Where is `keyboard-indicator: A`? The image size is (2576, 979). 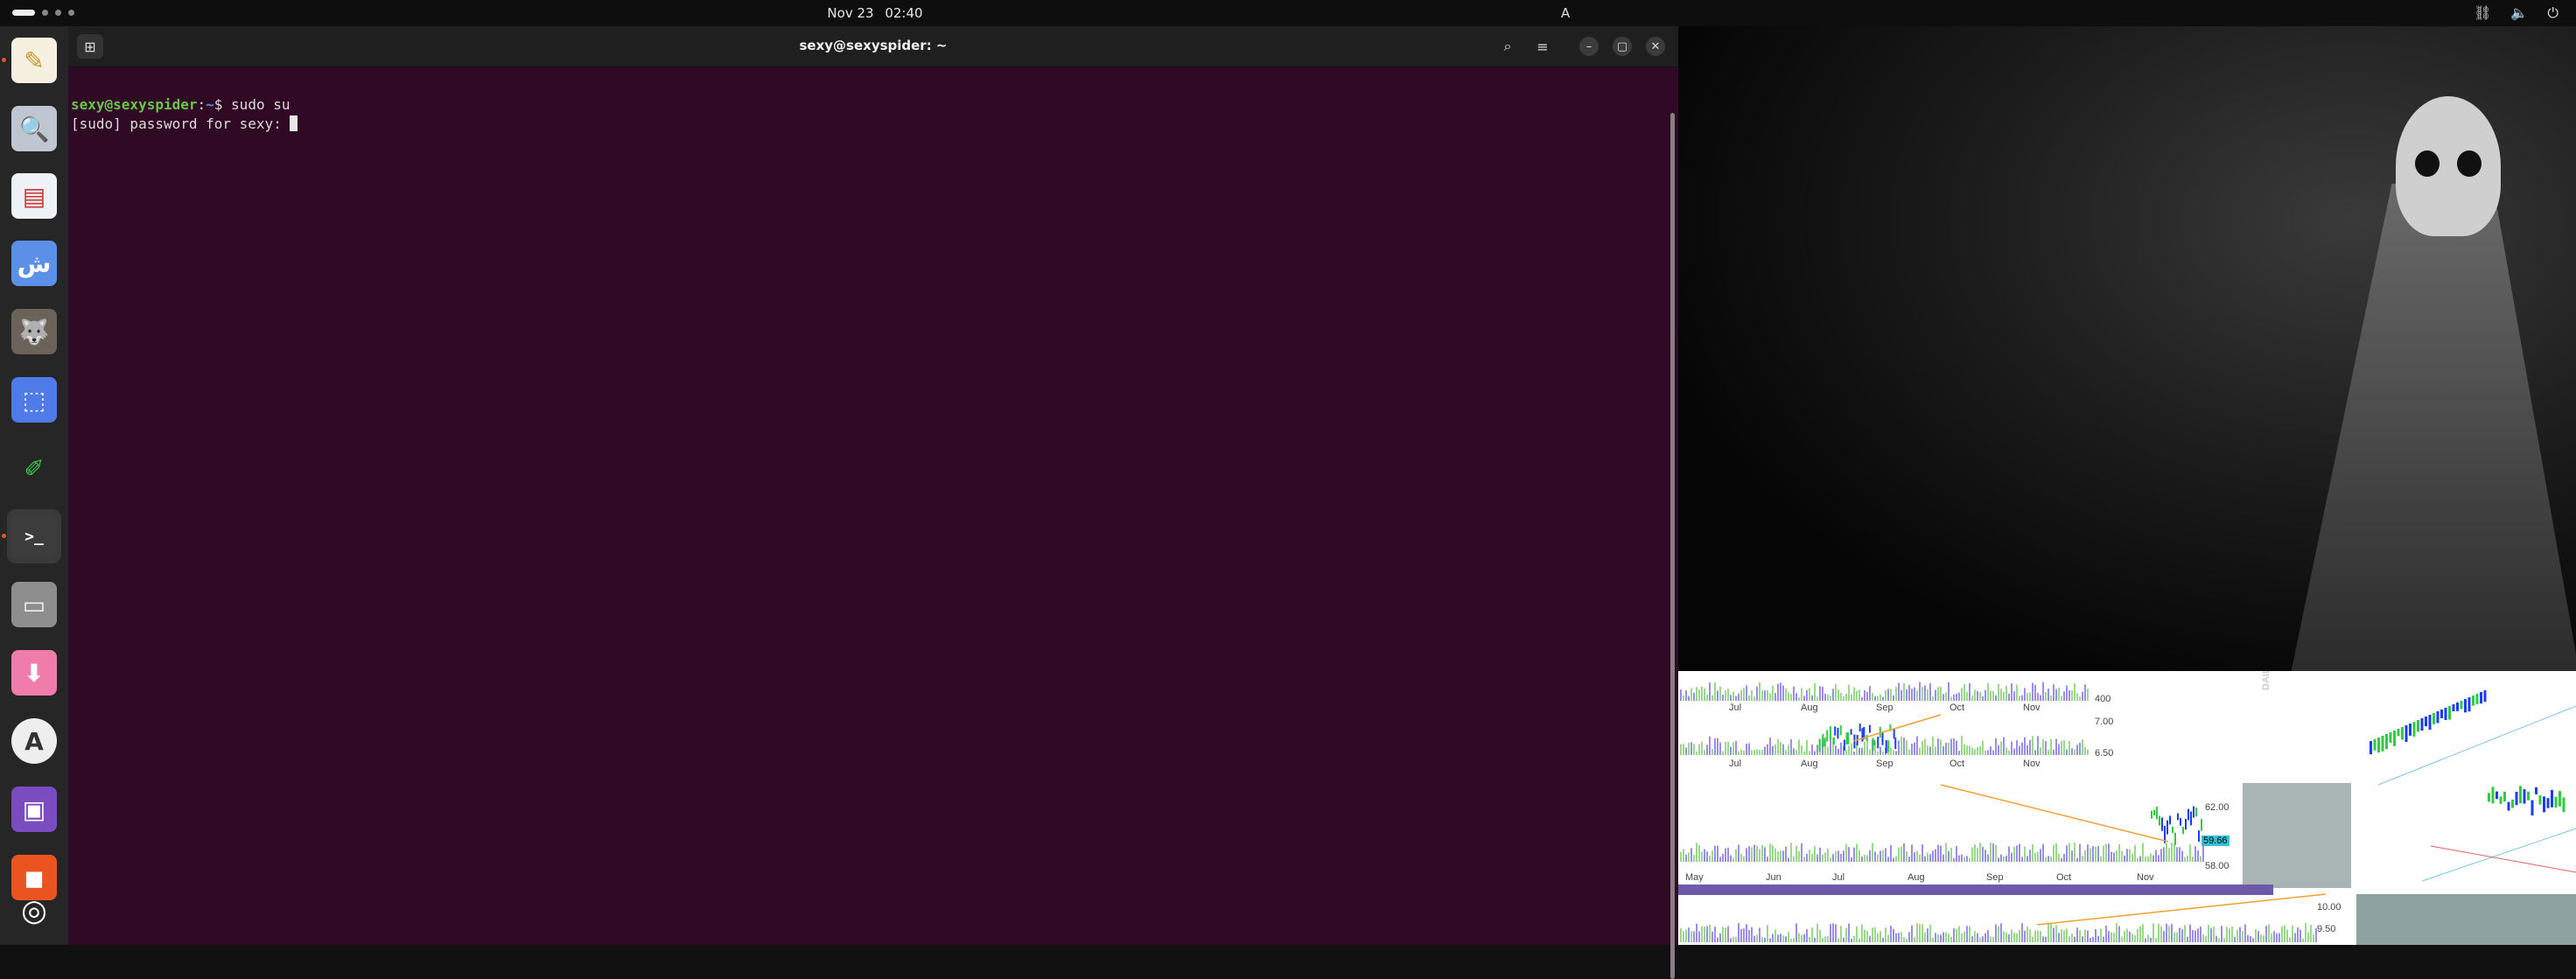 keyboard-indicator: A is located at coordinates (1565, 13).